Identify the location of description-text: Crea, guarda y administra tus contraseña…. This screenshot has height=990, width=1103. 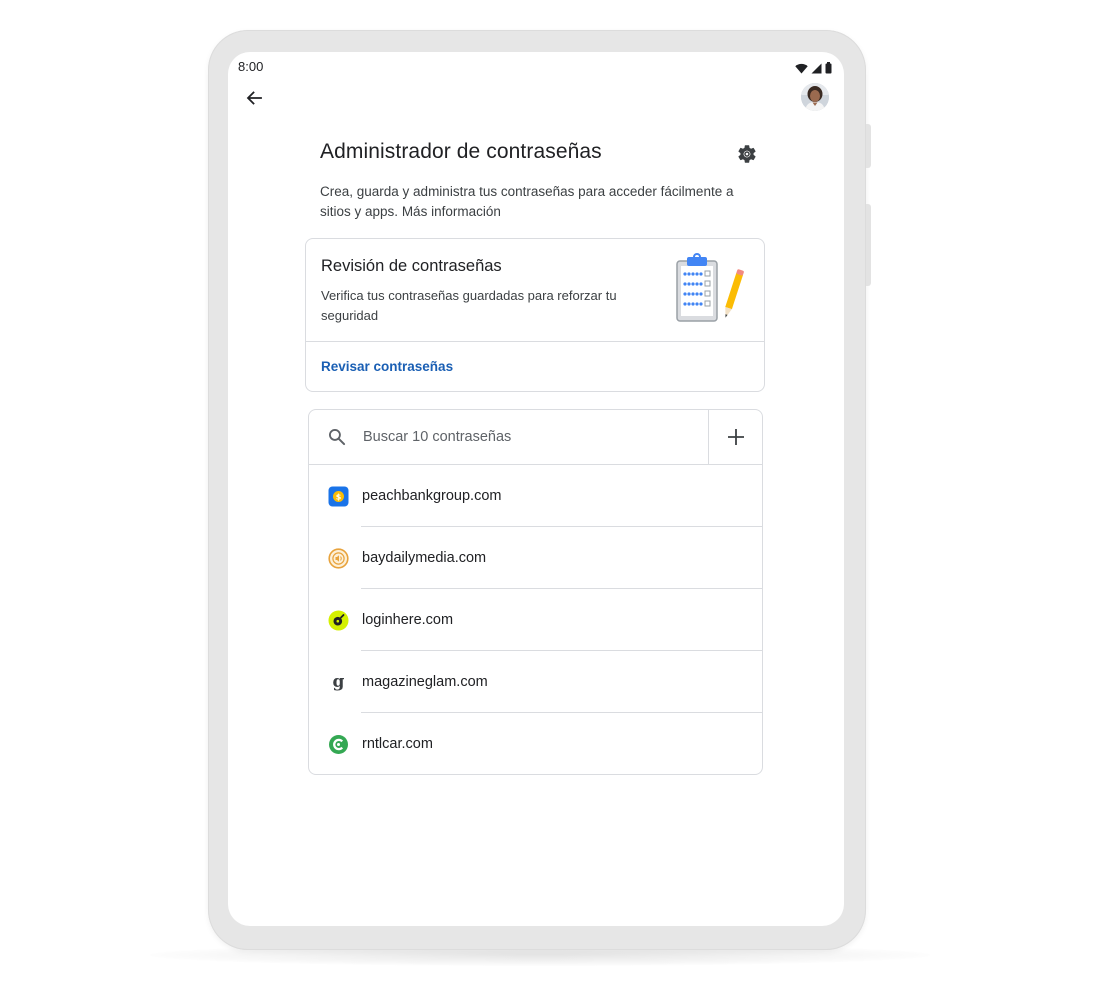
(527, 201).